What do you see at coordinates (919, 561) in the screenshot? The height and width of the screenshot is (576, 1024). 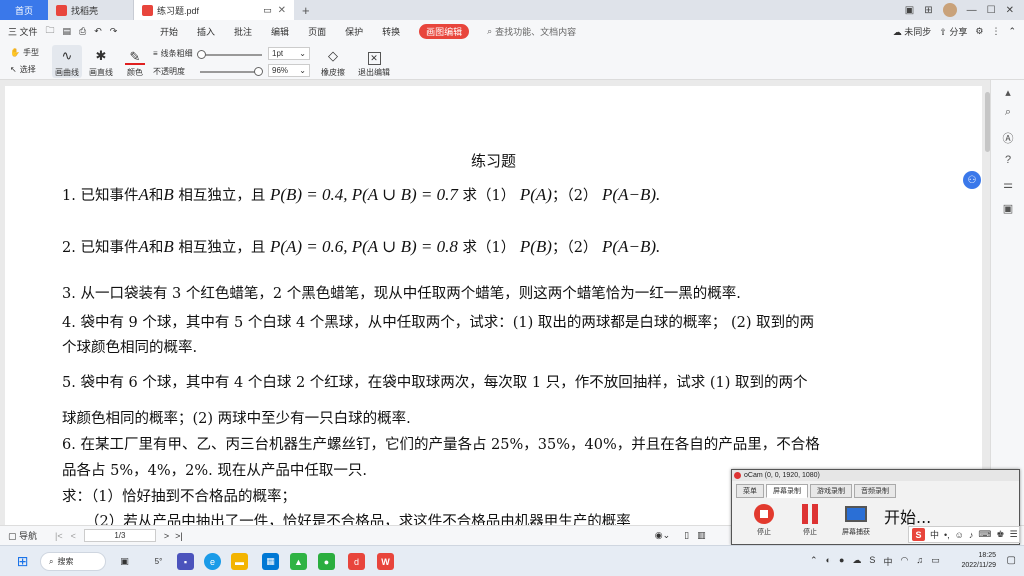 I see `volume-icon: ♫` at bounding box center [919, 561].